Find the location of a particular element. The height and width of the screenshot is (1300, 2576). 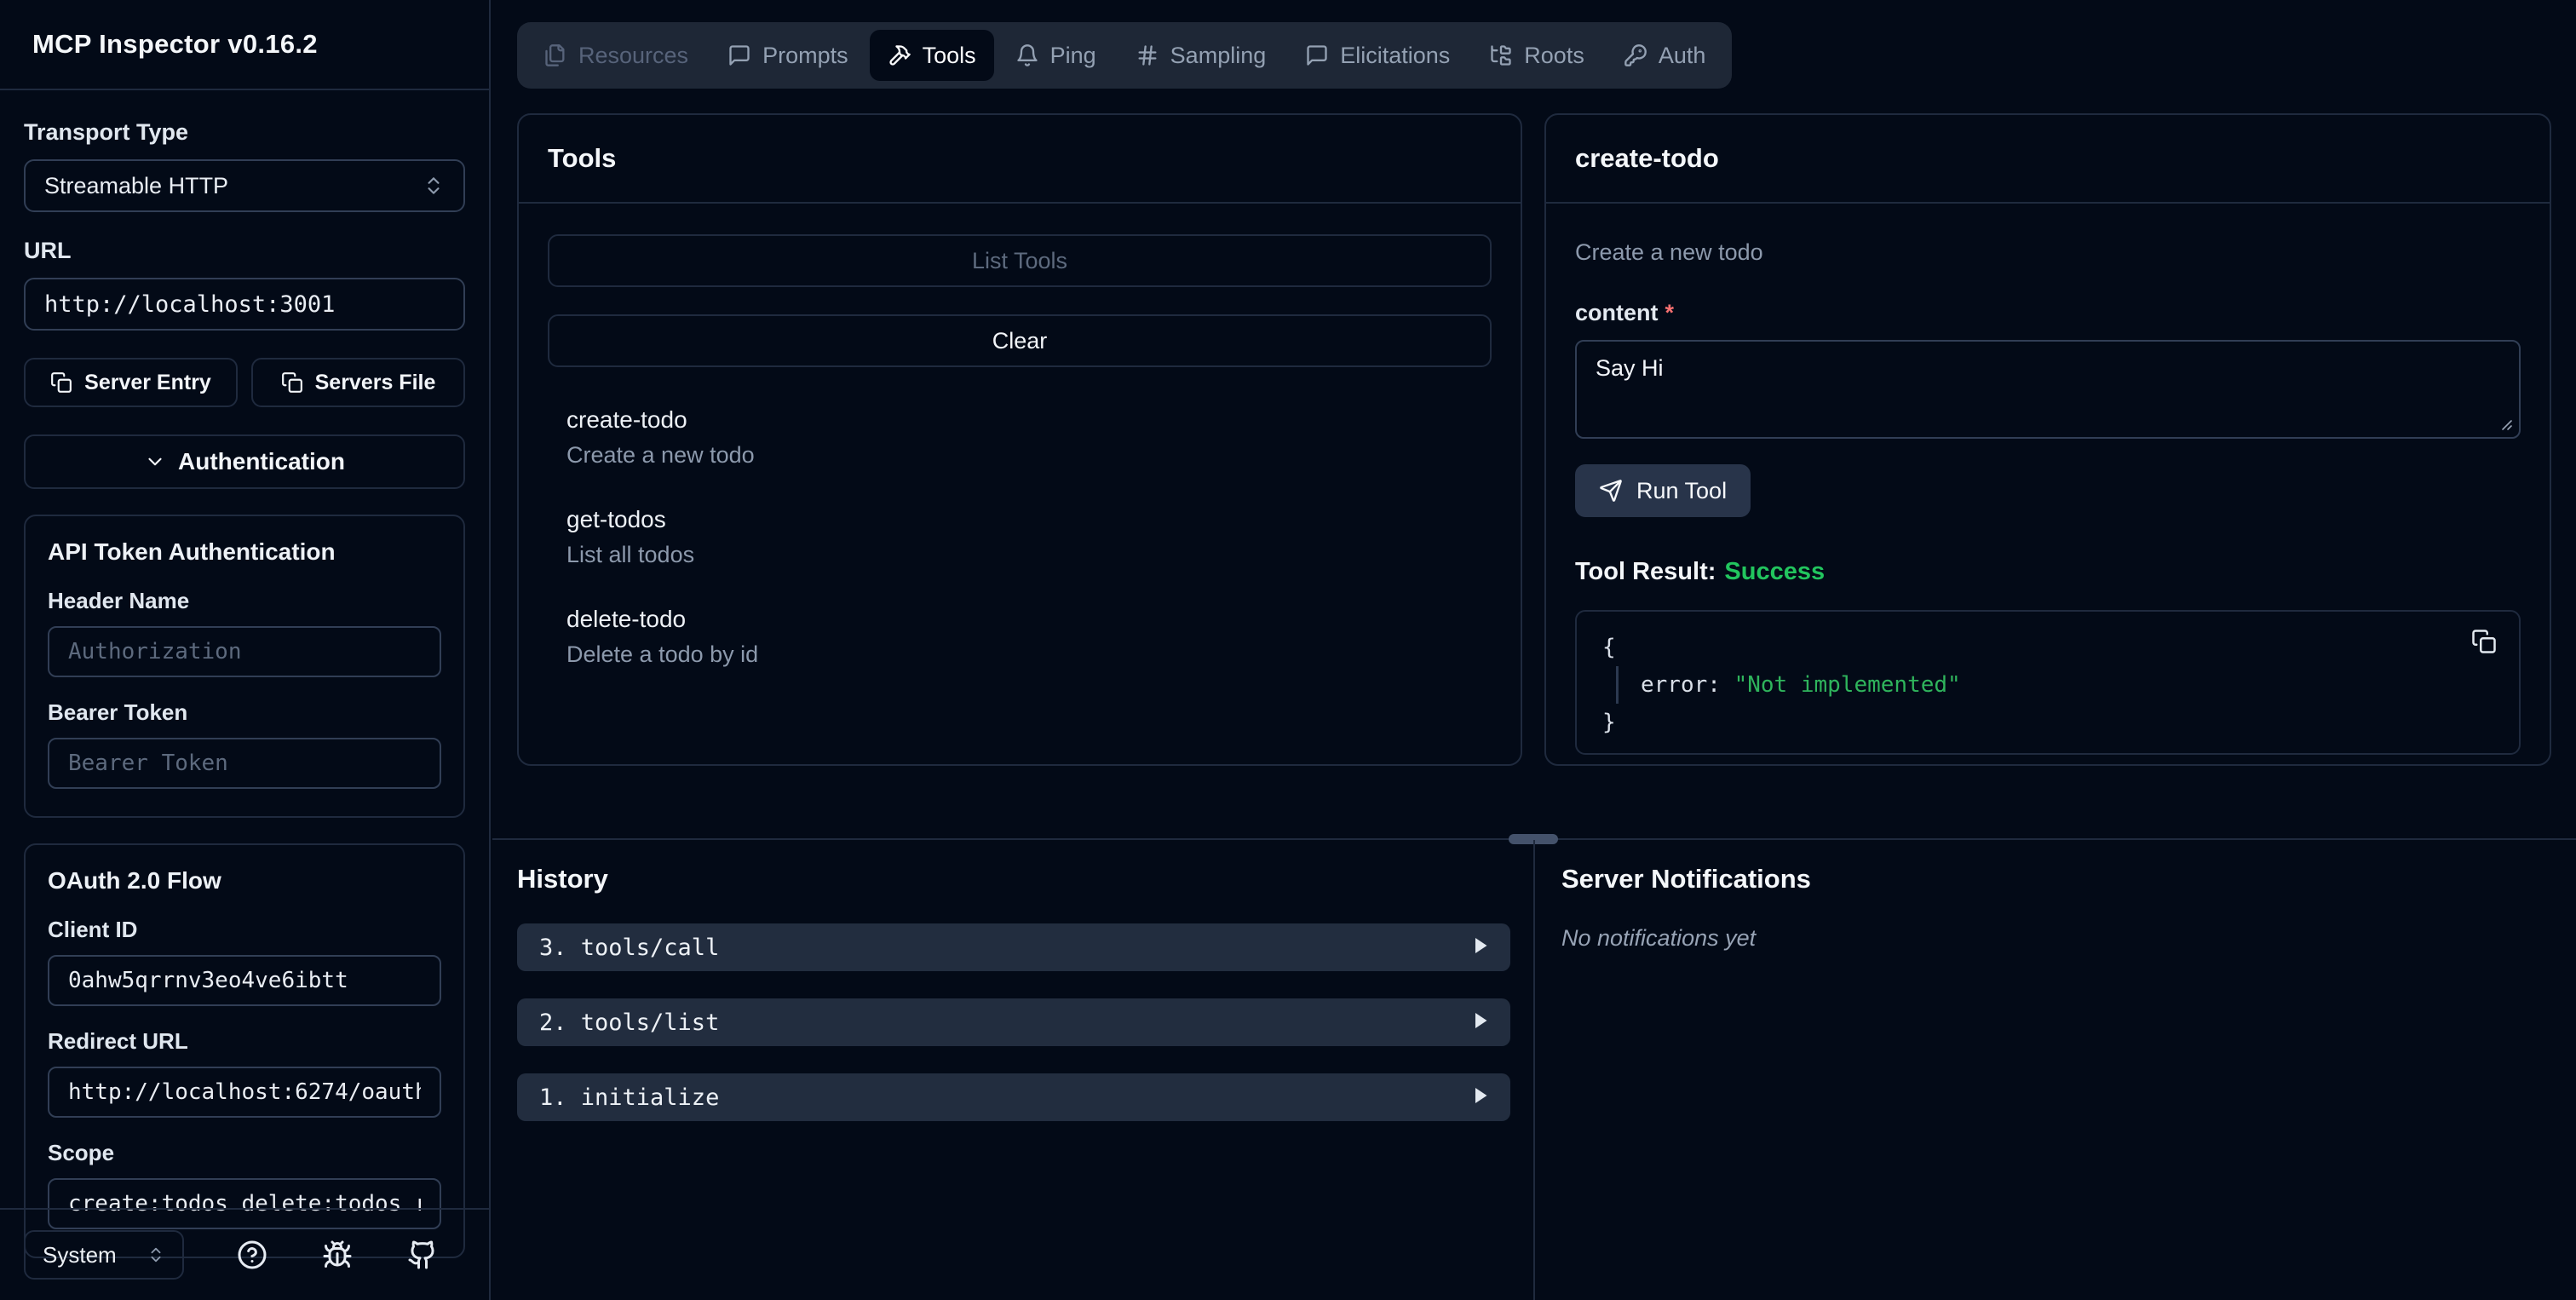

bearer-token-label: Bearer Token is located at coordinates (118, 712).